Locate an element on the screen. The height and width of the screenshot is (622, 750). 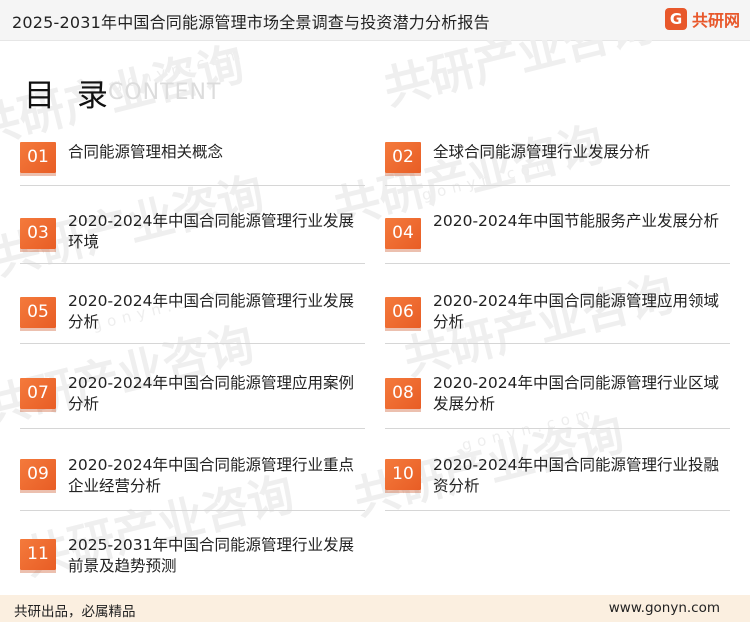
toc-item-label: 2020-2024年中国合同能源管理行业发展环境 is located at coordinates (211, 231).